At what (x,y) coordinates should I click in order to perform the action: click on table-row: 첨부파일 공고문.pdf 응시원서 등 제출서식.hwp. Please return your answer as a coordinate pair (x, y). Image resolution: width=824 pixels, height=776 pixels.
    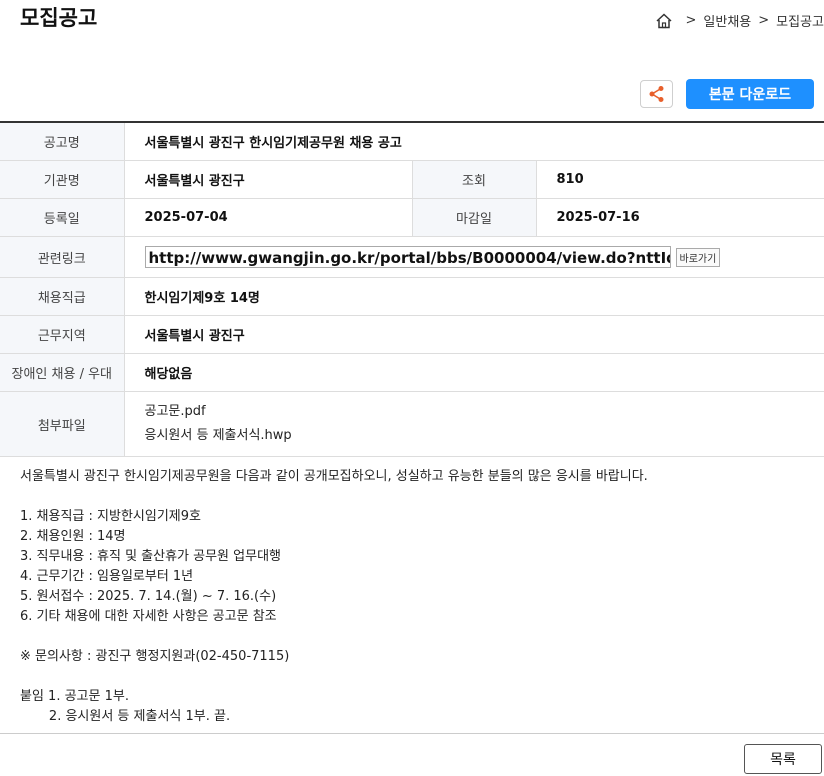
    Looking at the image, I should click on (412, 424).